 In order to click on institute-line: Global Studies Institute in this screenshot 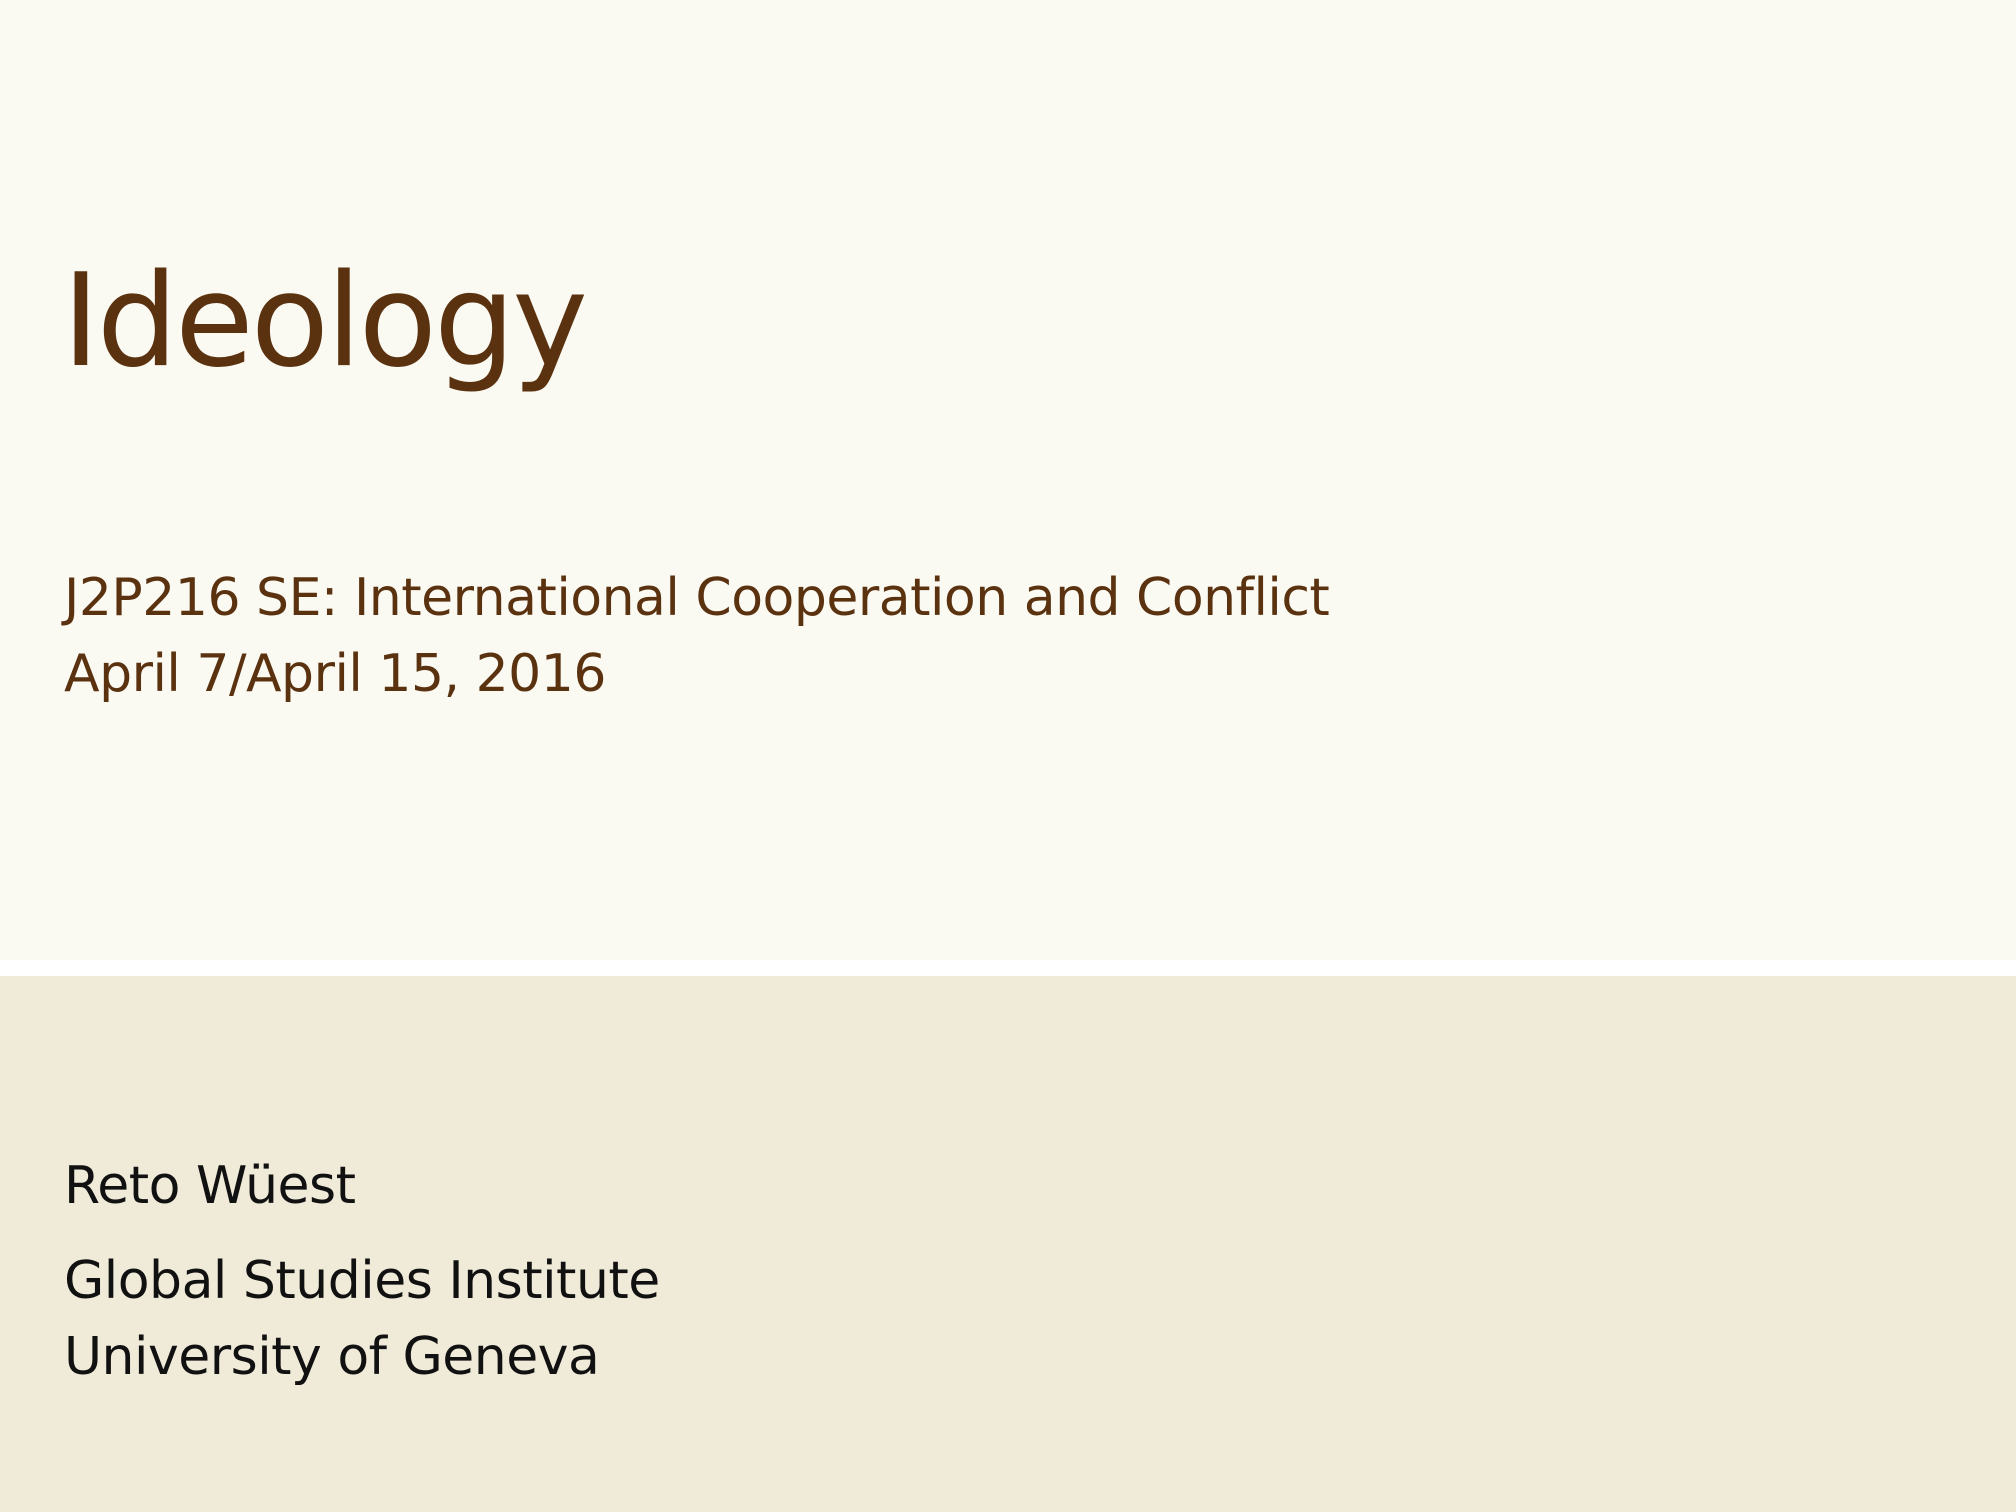, I will do `click(362, 1281)`.